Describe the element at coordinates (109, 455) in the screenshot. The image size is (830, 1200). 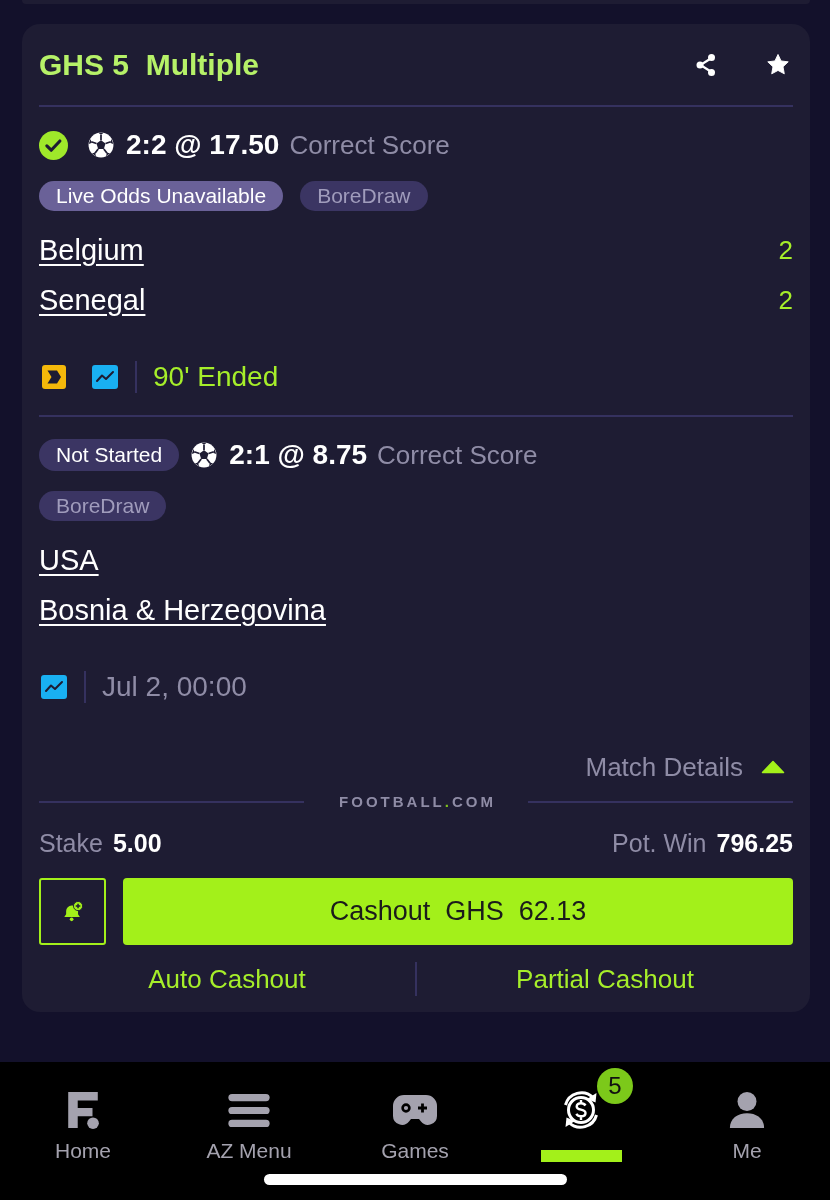
I see `status-badge: Not Started` at that location.